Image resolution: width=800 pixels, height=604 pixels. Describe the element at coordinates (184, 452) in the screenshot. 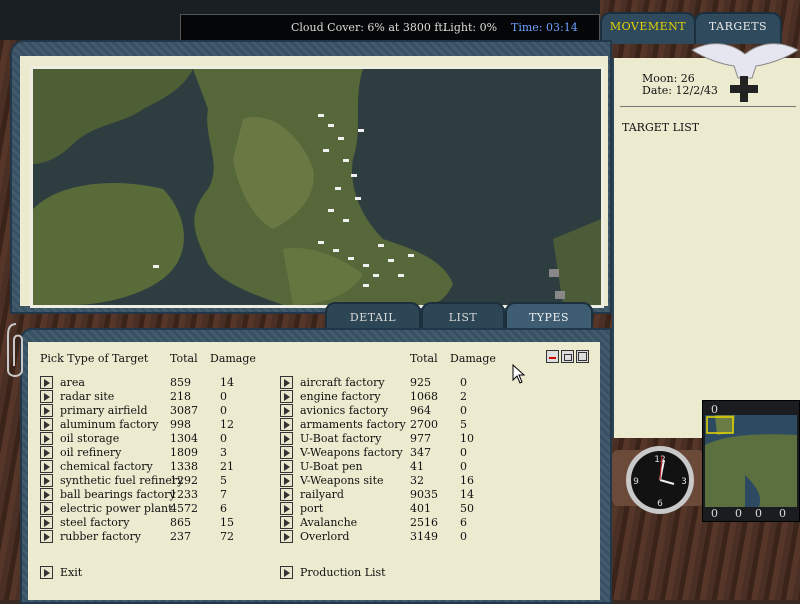

I see `target-type-total: 1809` at that location.